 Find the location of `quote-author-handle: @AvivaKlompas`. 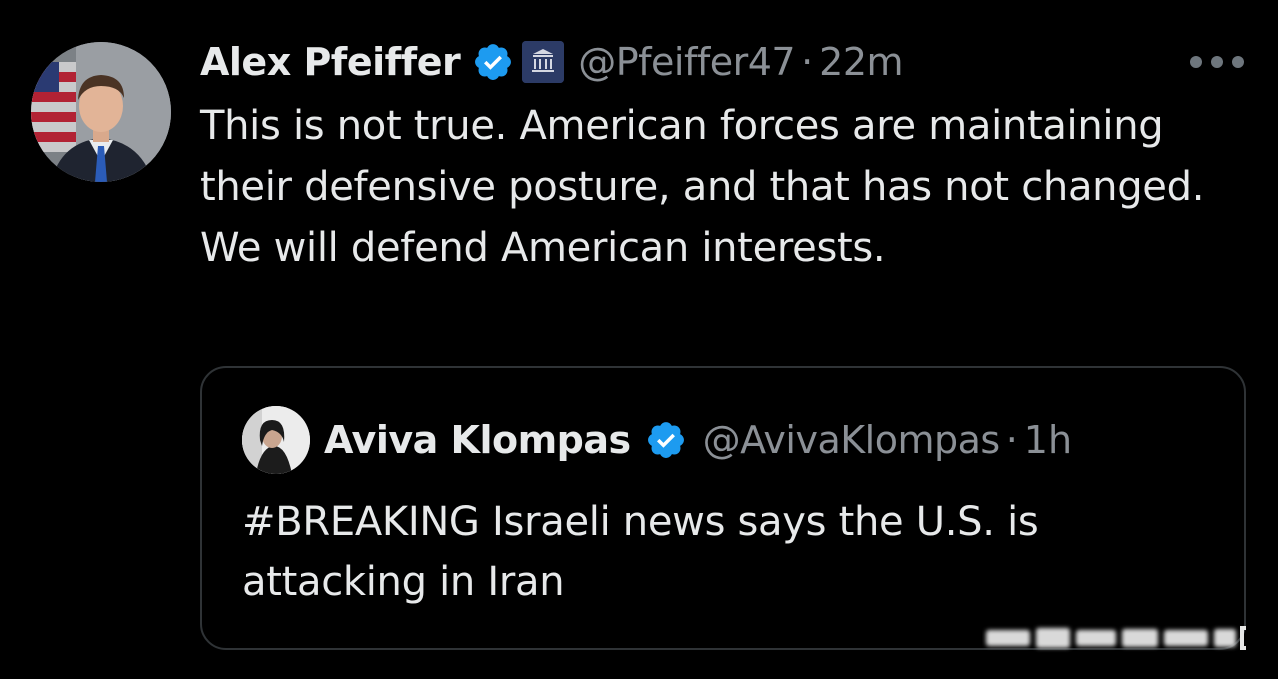

quote-author-handle: @AvivaKlompas is located at coordinates (852, 440).